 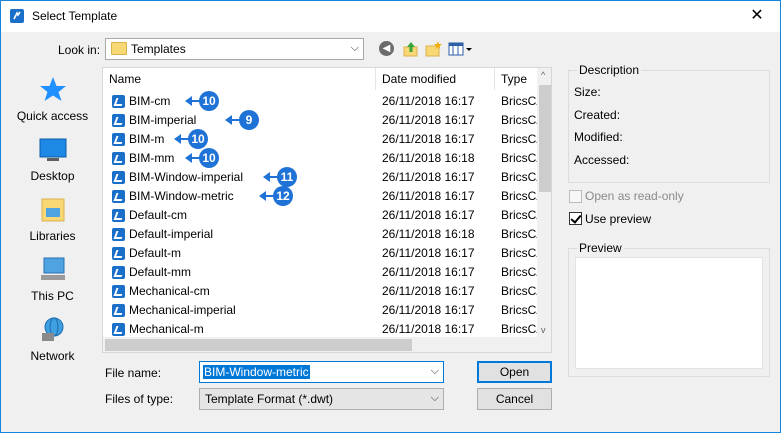 What do you see at coordinates (634, 196) in the screenshot?
I see `open-readonly-label: Open as read-only` at bounding box center [634, 196].